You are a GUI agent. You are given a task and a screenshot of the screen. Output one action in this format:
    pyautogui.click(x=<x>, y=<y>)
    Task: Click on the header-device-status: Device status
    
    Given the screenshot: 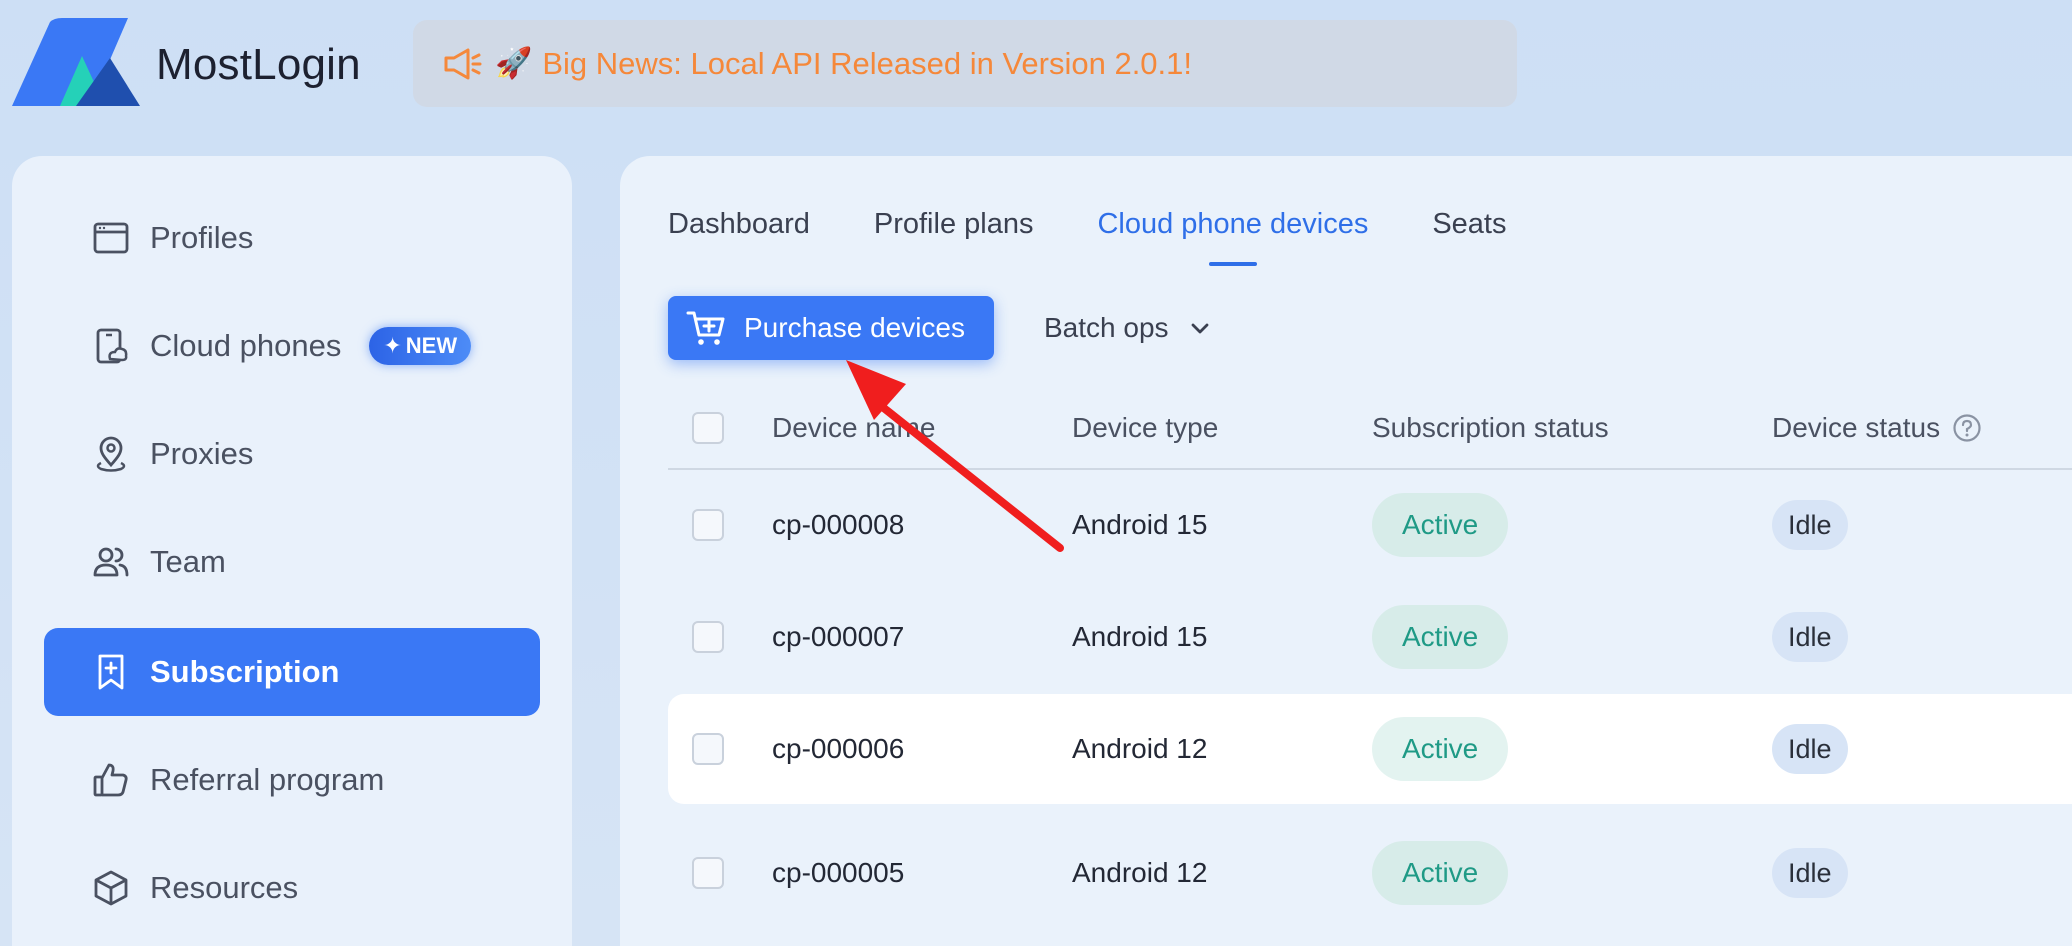 What is the action you would take?
    pyautogui.click(x=1877, y=428)
    